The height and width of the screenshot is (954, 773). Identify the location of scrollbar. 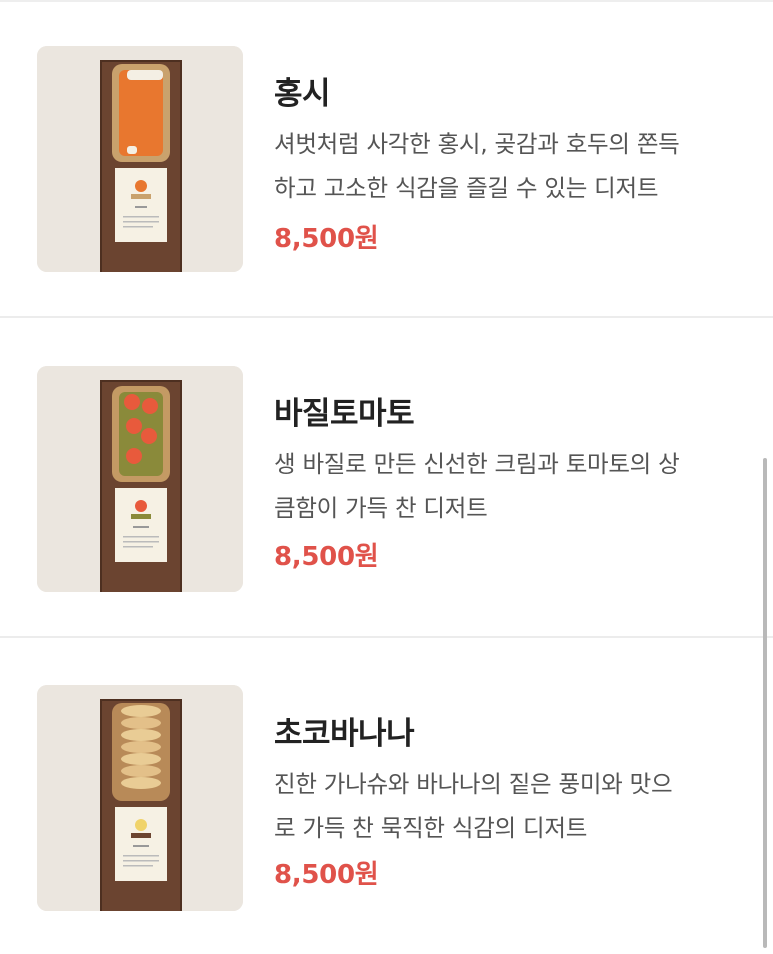
(765, 703).